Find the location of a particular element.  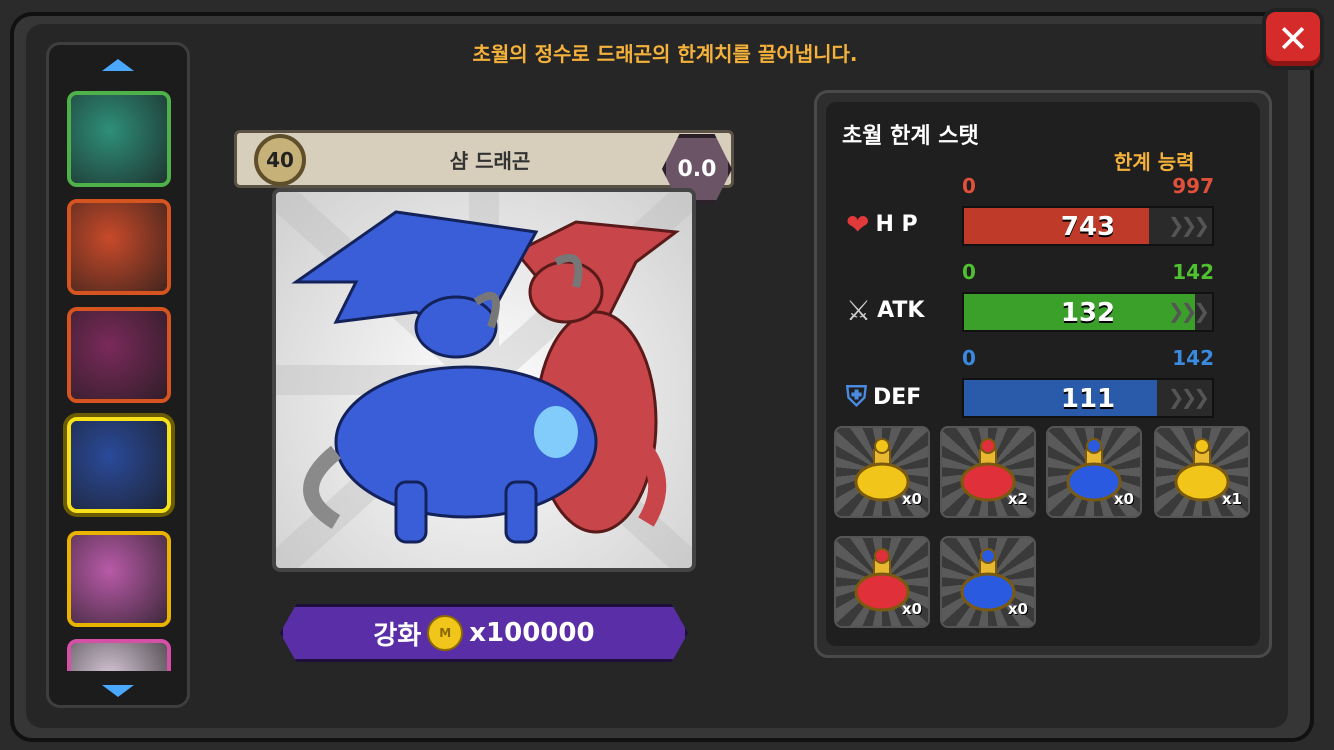

coin-icon: M is located at coordinates (445, 633).